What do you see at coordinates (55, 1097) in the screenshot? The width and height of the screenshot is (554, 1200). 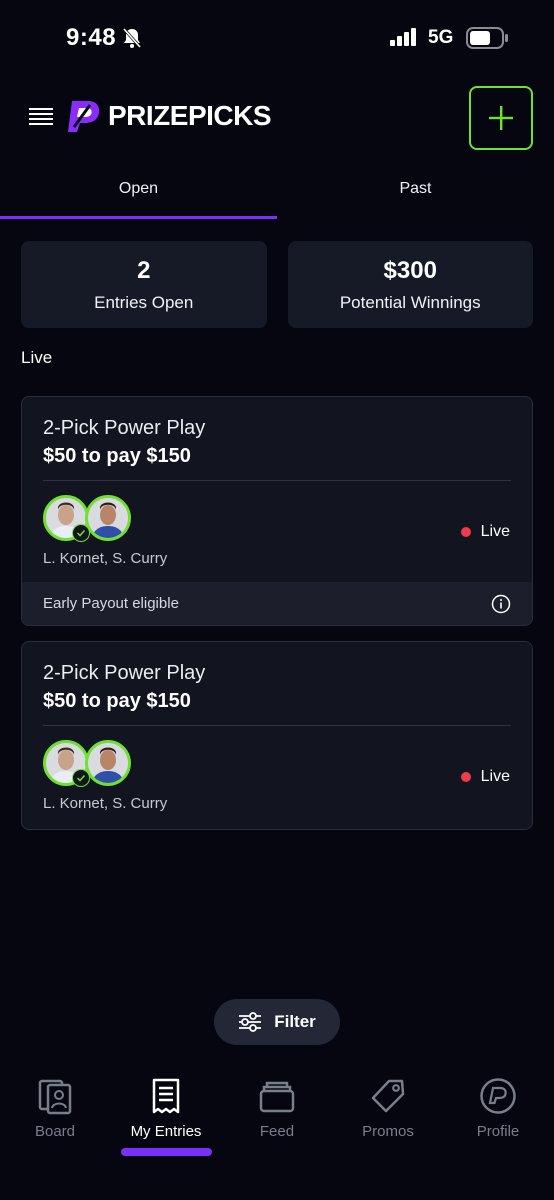 I see `board-icon` at bounding box center [55, 1097].